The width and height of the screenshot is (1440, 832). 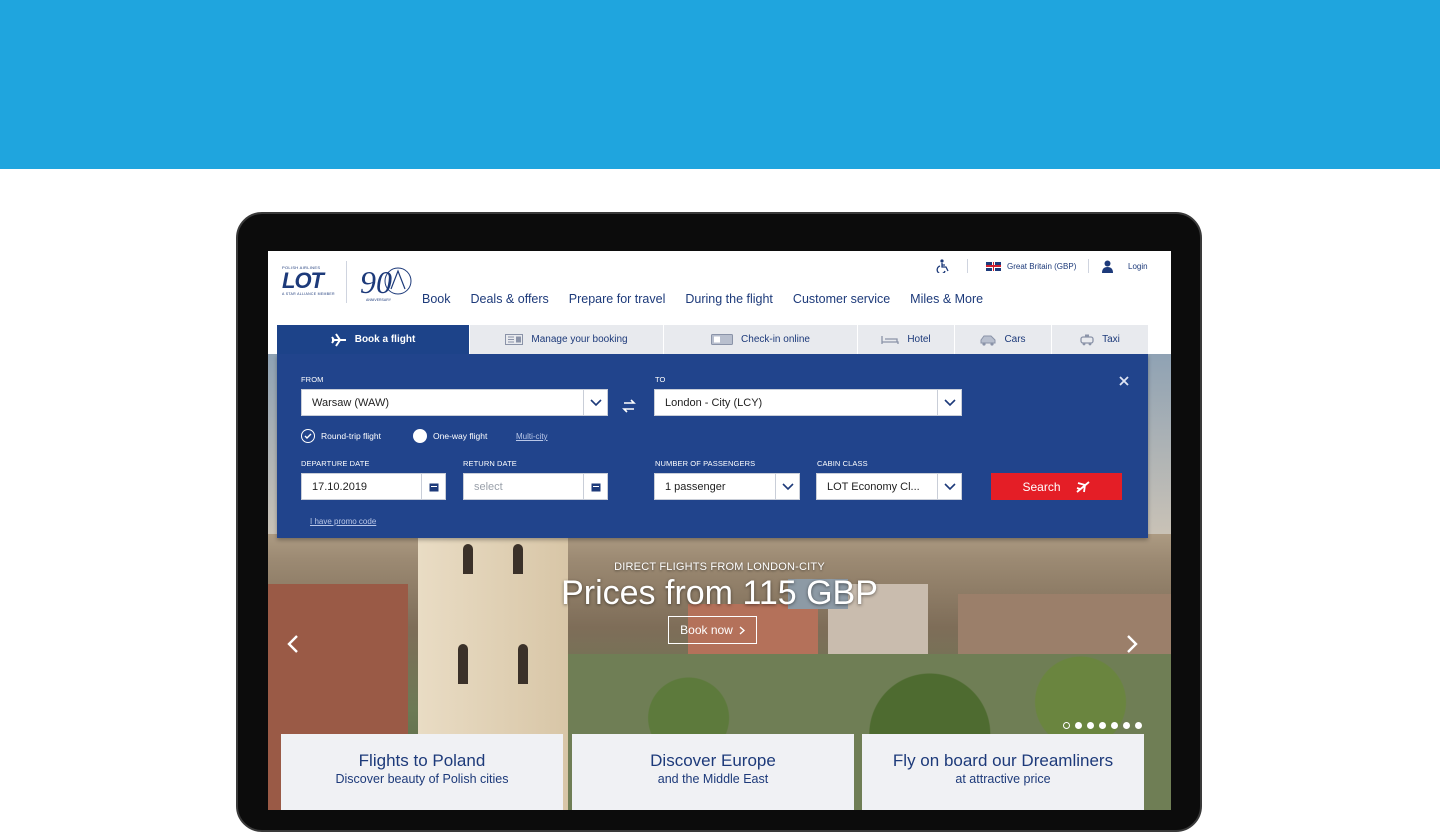 What do you see at coordinates (993, 266) in the screenshot?
I see `uk-flag-icon` at bounding box center [993, 266].